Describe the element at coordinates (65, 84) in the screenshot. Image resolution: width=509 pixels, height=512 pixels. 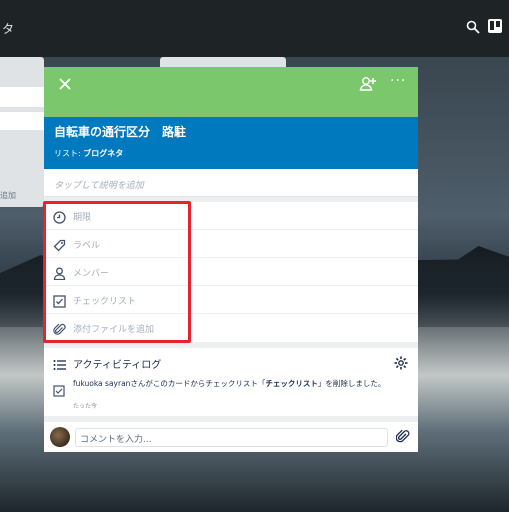
I see `close-icon` at that location.